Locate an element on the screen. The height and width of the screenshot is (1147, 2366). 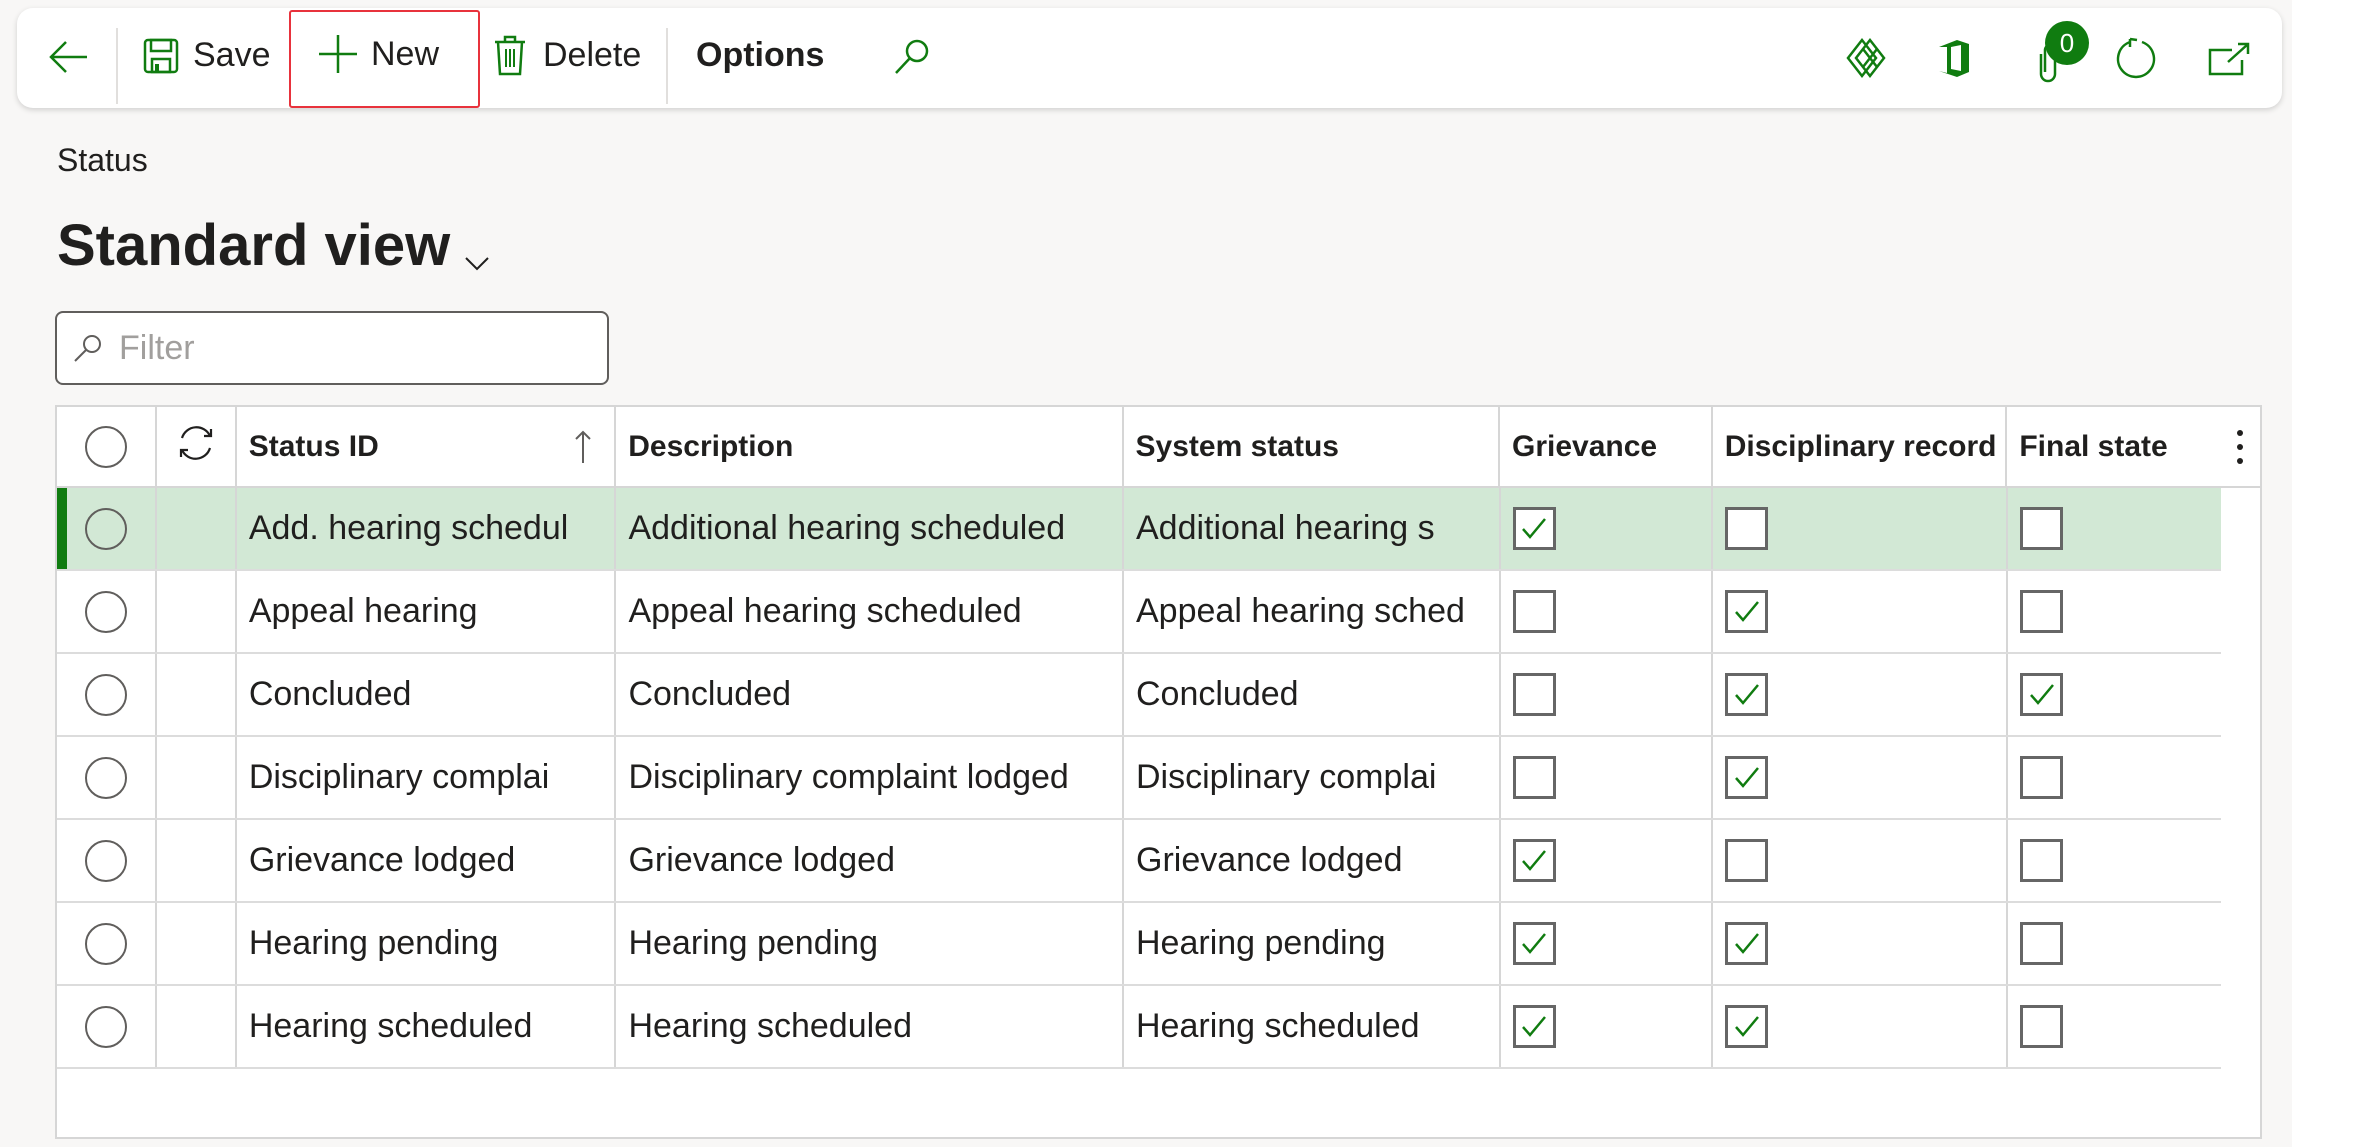
system-status-cell: Hearing pending is located at coordinates (1312, 943).